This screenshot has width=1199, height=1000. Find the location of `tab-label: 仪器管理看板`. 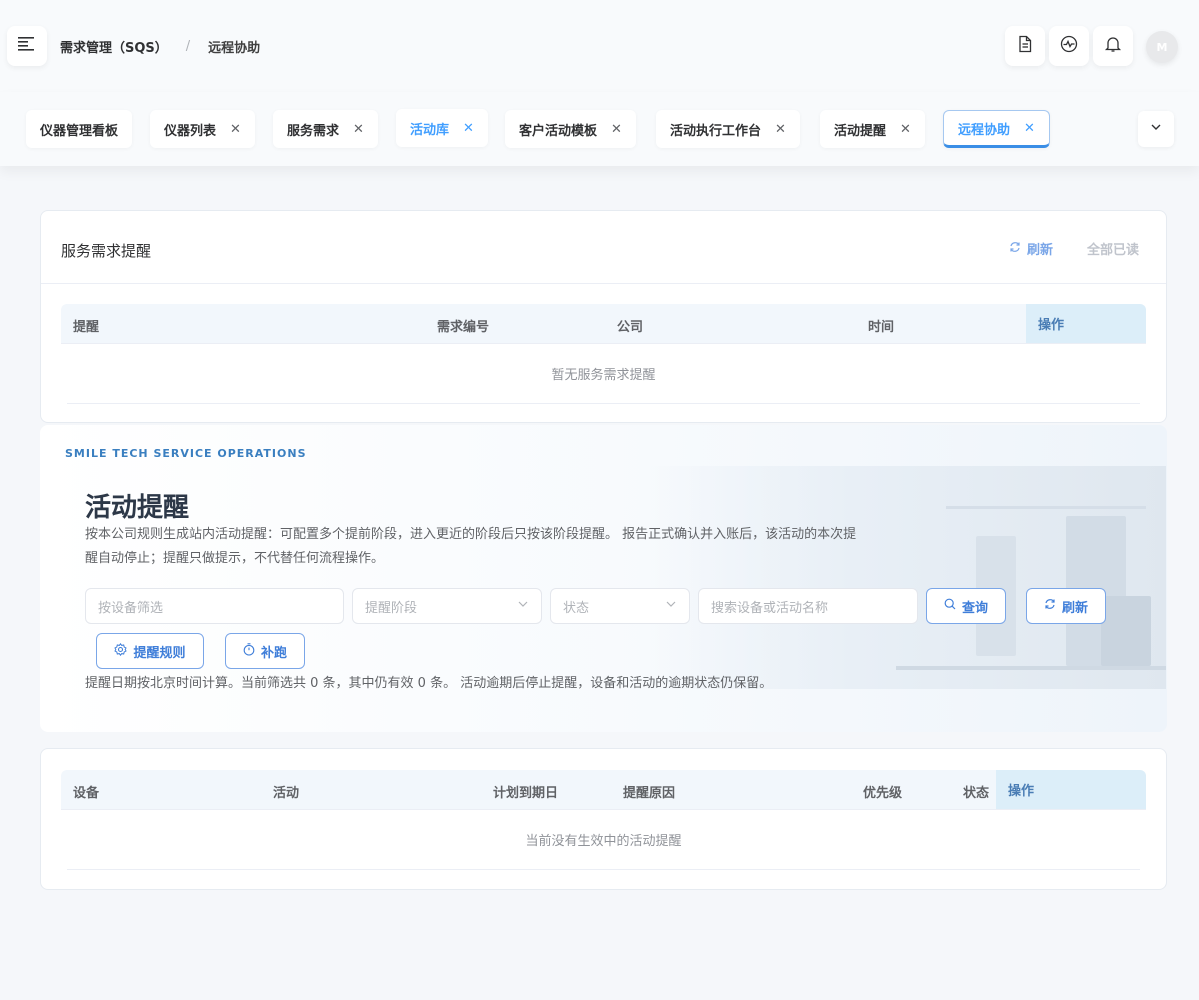

tab-label: 仪器管理看板 is located at coordinates (79, 131).